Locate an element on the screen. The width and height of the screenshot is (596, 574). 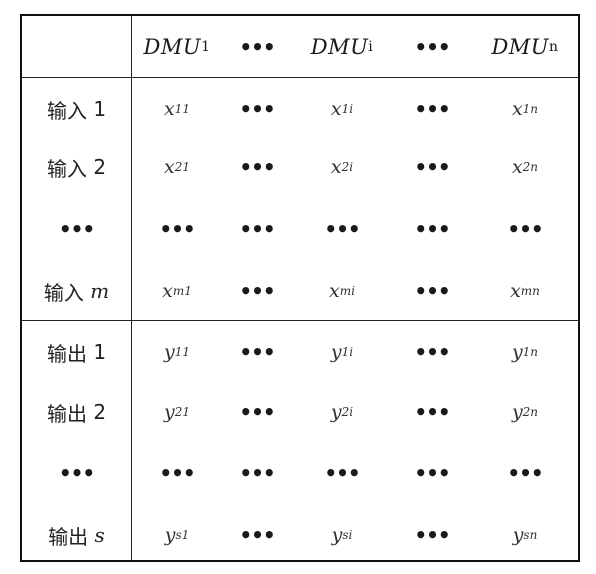
value-cell: y 11 is located at coordinates (176, 352).